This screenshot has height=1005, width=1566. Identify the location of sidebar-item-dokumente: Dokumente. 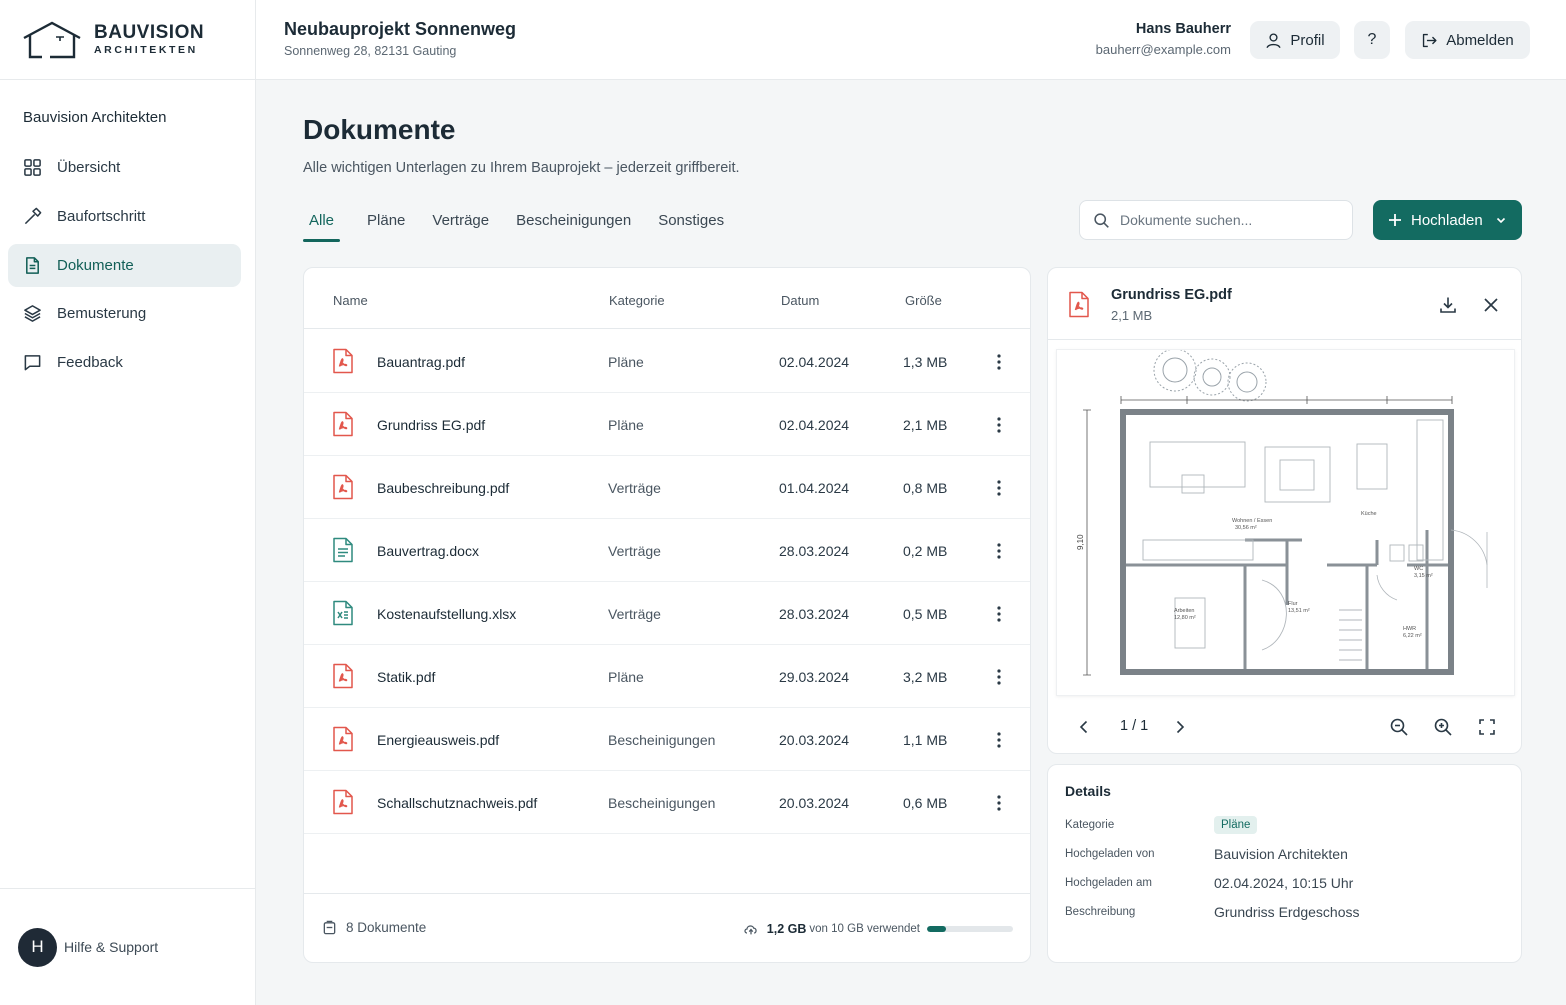
(124, 265).